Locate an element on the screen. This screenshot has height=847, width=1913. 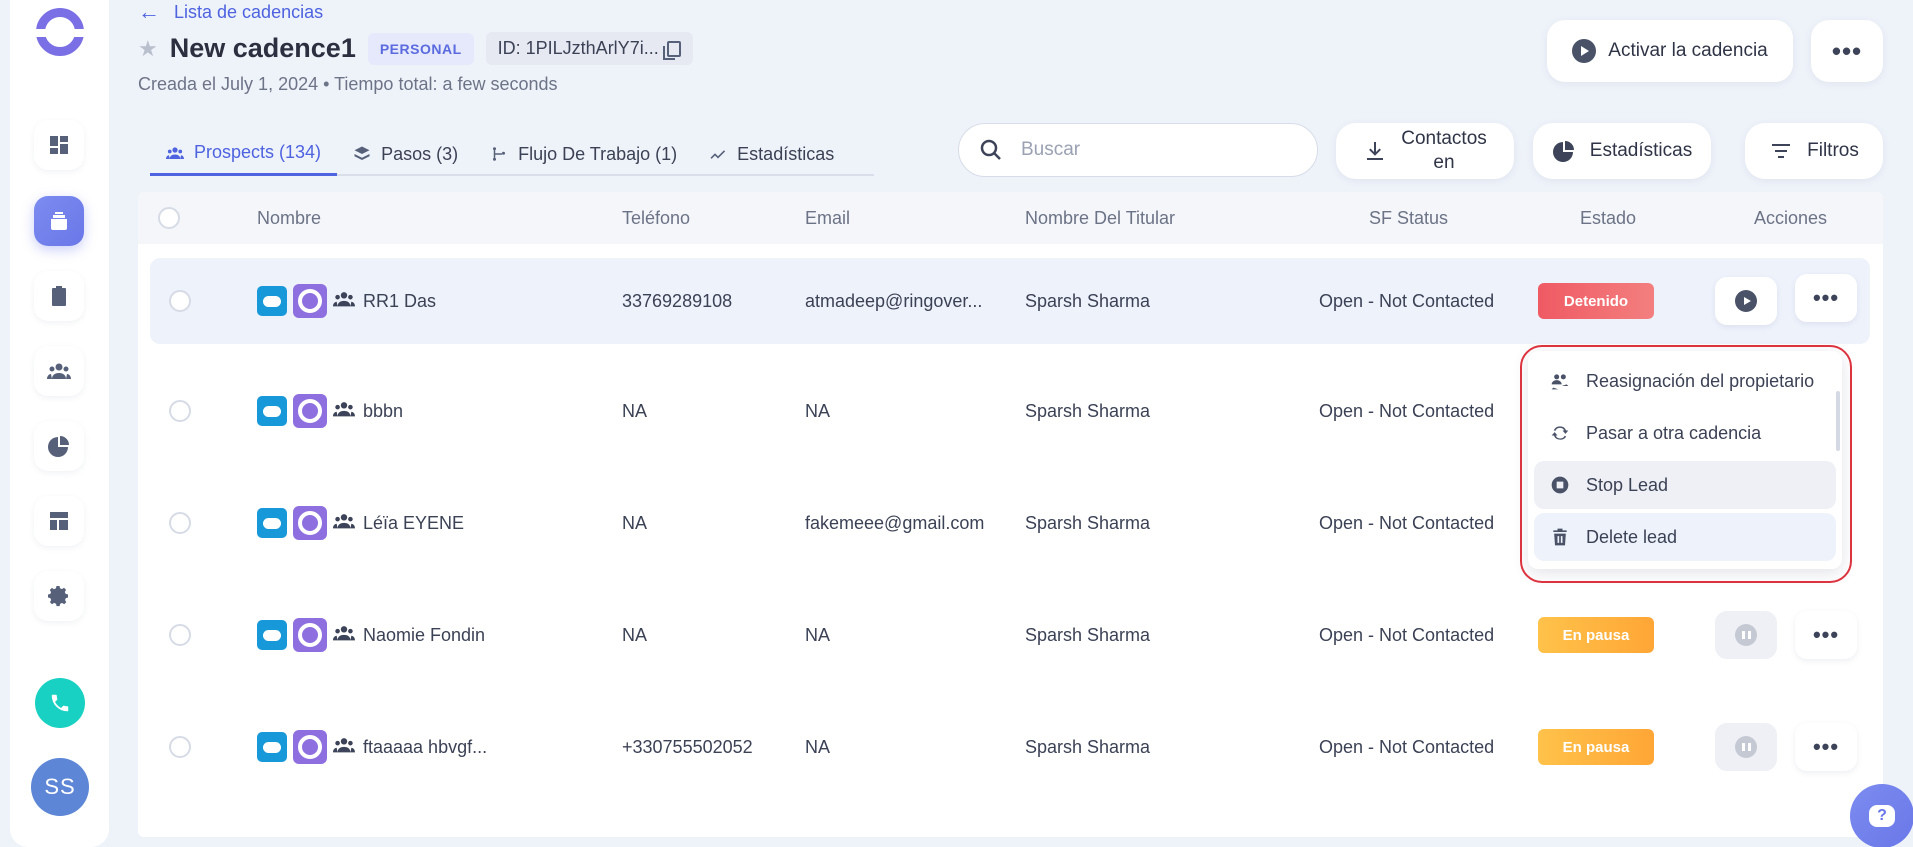
lead-name: bbbn is located at coordinates (383, 411).